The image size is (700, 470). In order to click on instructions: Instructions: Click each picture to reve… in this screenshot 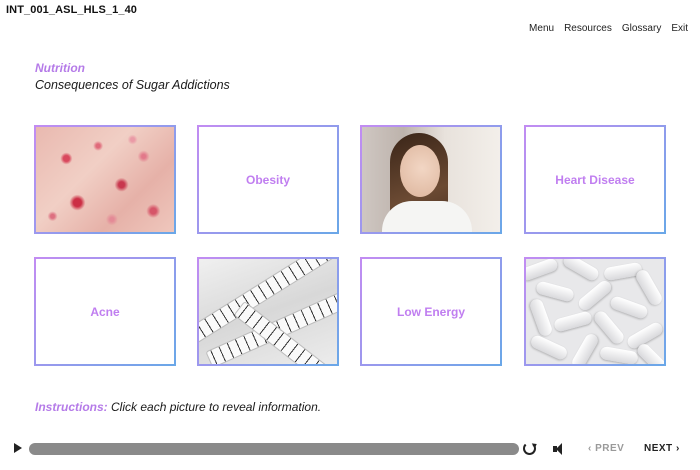, I will do `click(178, 407)`.